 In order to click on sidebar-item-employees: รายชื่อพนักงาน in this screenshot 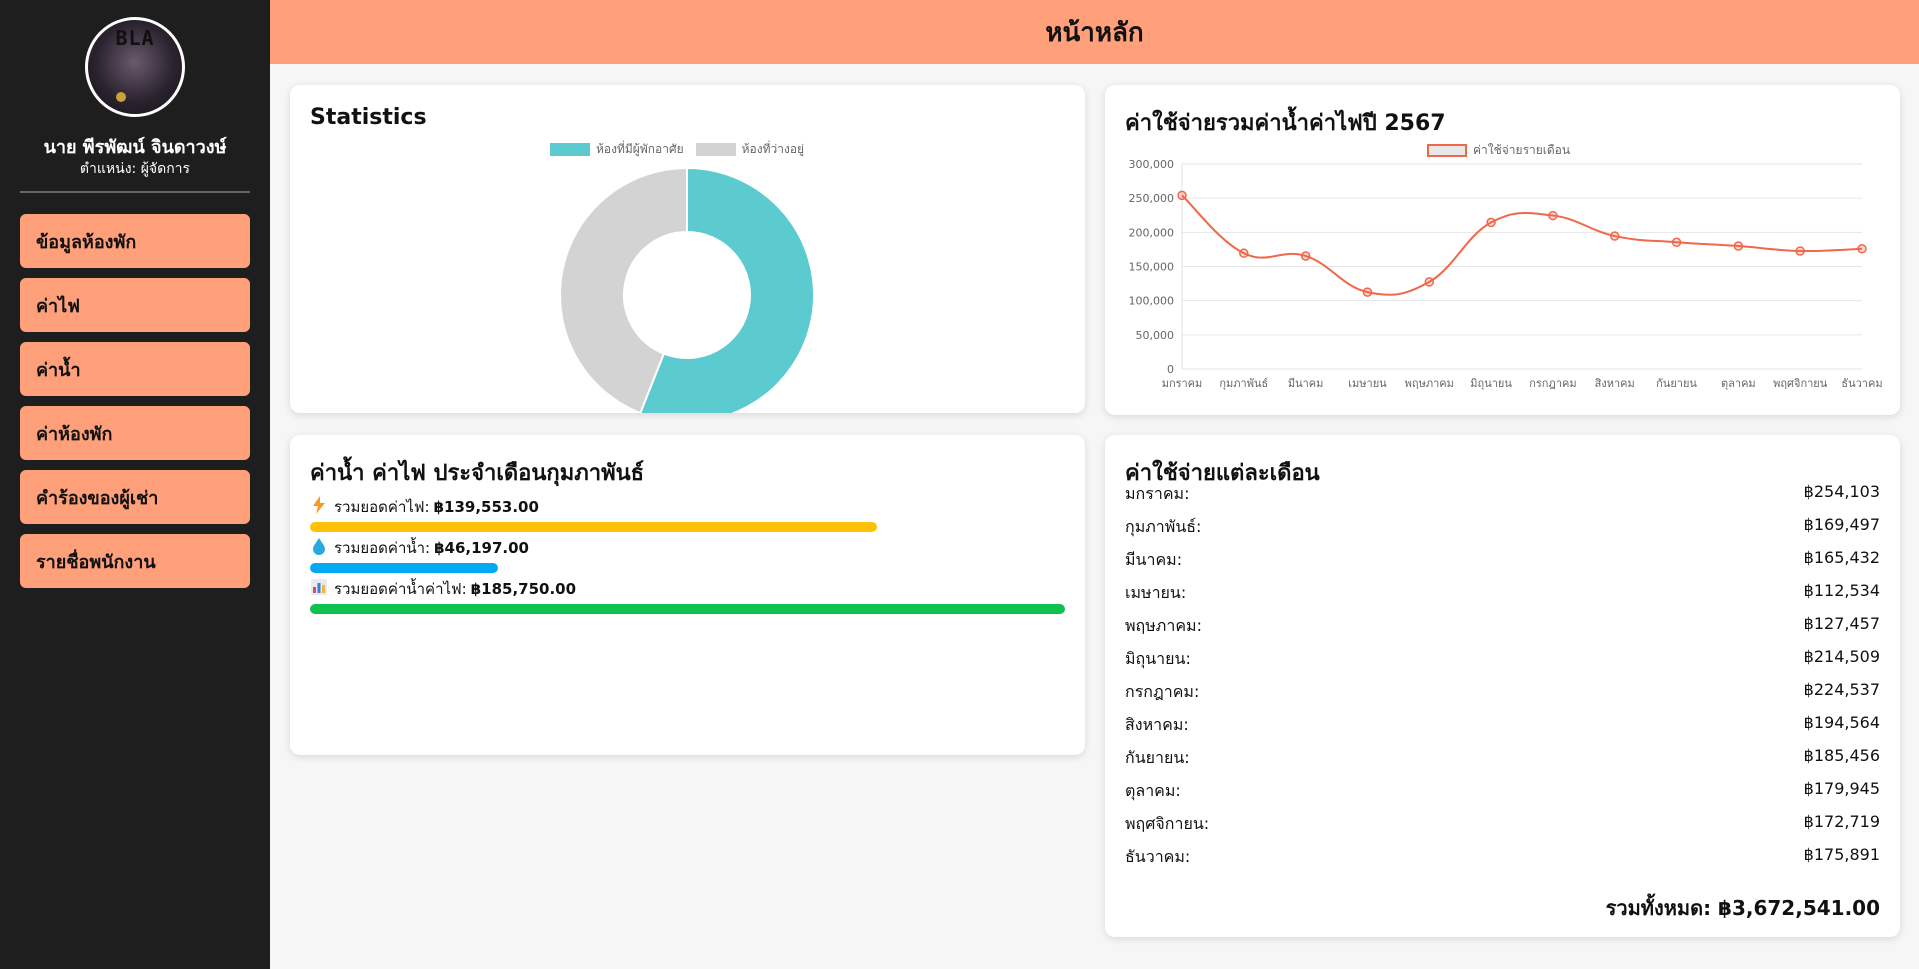, I will do `click(135, 561)`.